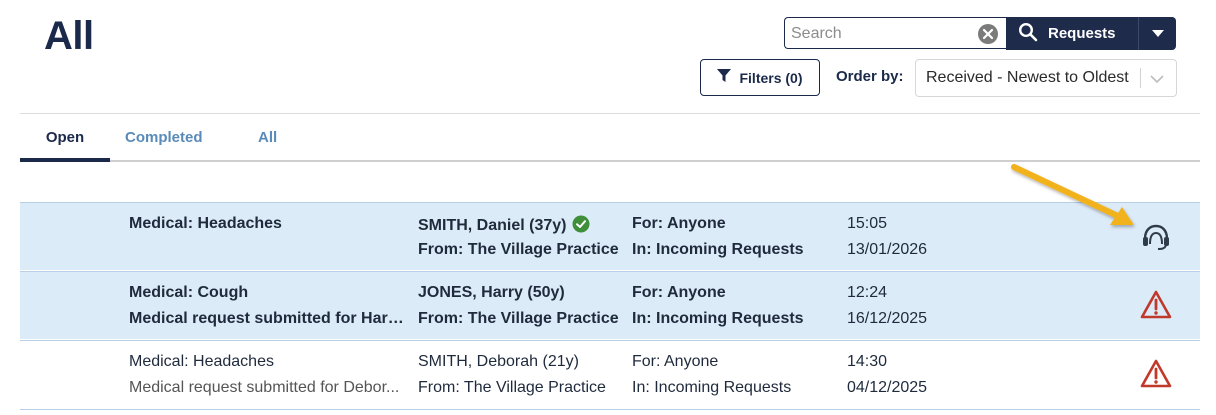 The width and height of the screenshot is (1216, 415). What do you see at coordinates (492, 225) in the screenshot?
I see `patient-name-text: SMITH, Daniel (37y)` at bounding box center [492, 225].